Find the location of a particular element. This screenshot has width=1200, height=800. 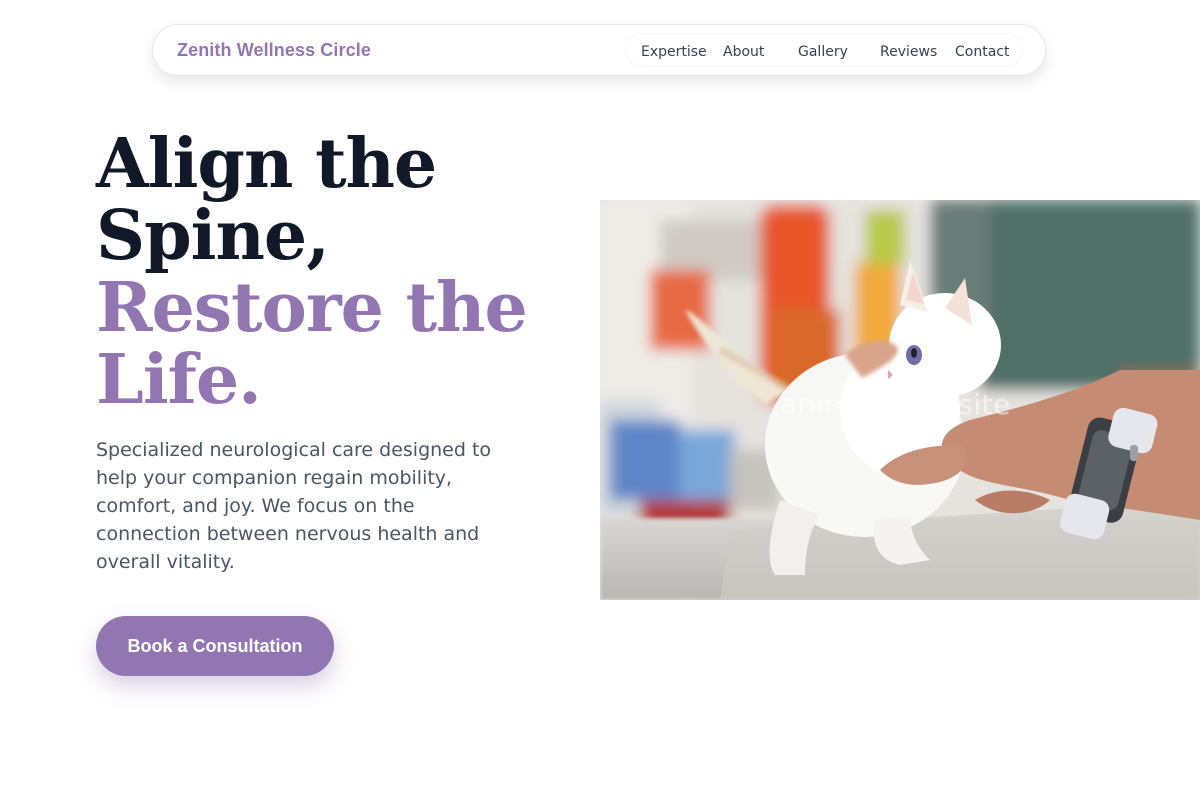

brand-logo-text: Zenith Wellness Circle is located at coordinates (274, 50).